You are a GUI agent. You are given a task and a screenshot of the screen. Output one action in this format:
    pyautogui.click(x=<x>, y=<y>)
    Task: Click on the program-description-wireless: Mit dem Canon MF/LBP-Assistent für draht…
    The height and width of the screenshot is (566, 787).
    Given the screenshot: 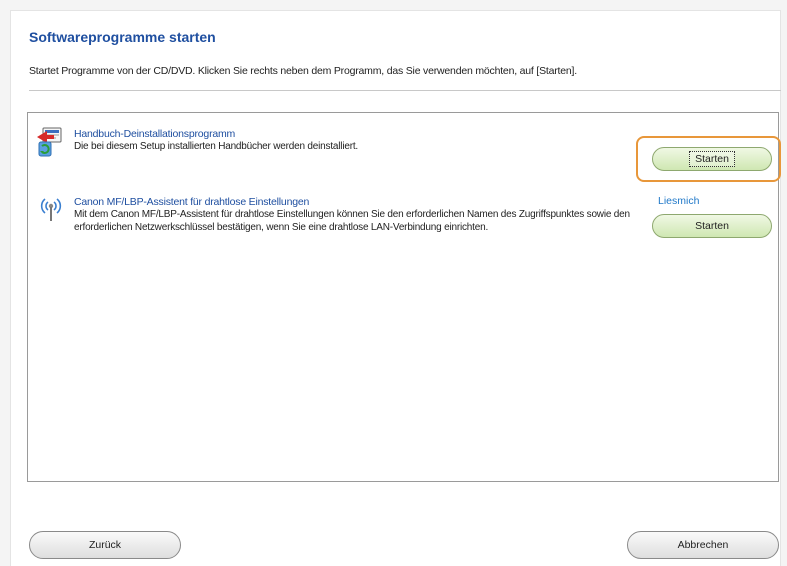 What is the action you would take?
    pyautogui.click(x=352, y=221)
    